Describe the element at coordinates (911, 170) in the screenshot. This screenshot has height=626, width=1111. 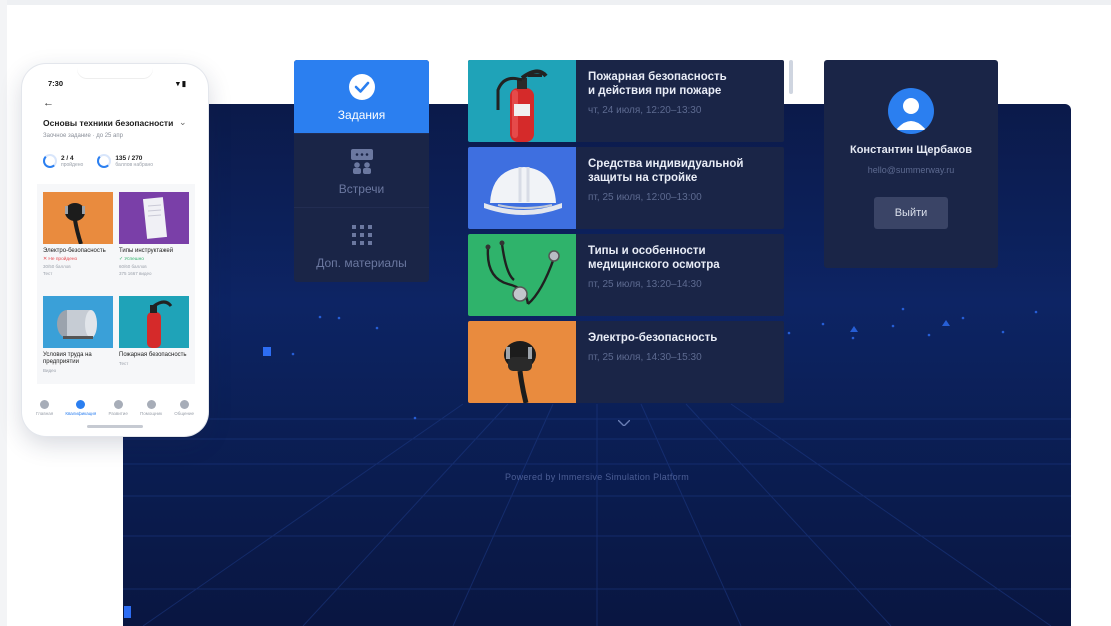
I see `profile-email: hello@summerway.ru` at that location.